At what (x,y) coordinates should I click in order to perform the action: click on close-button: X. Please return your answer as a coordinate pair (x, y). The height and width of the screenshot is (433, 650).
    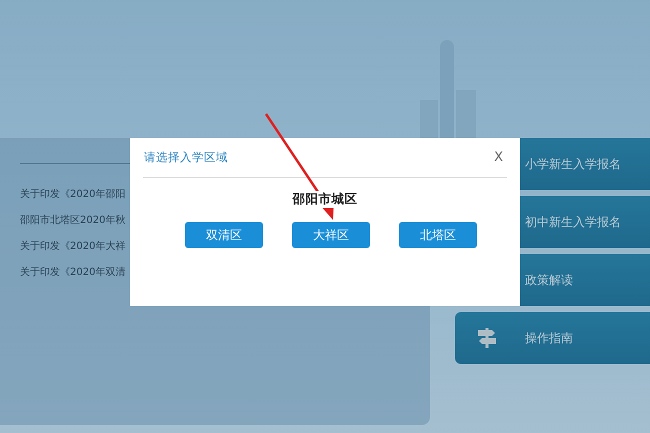
    Looking at the image, I should click on (498, 157).